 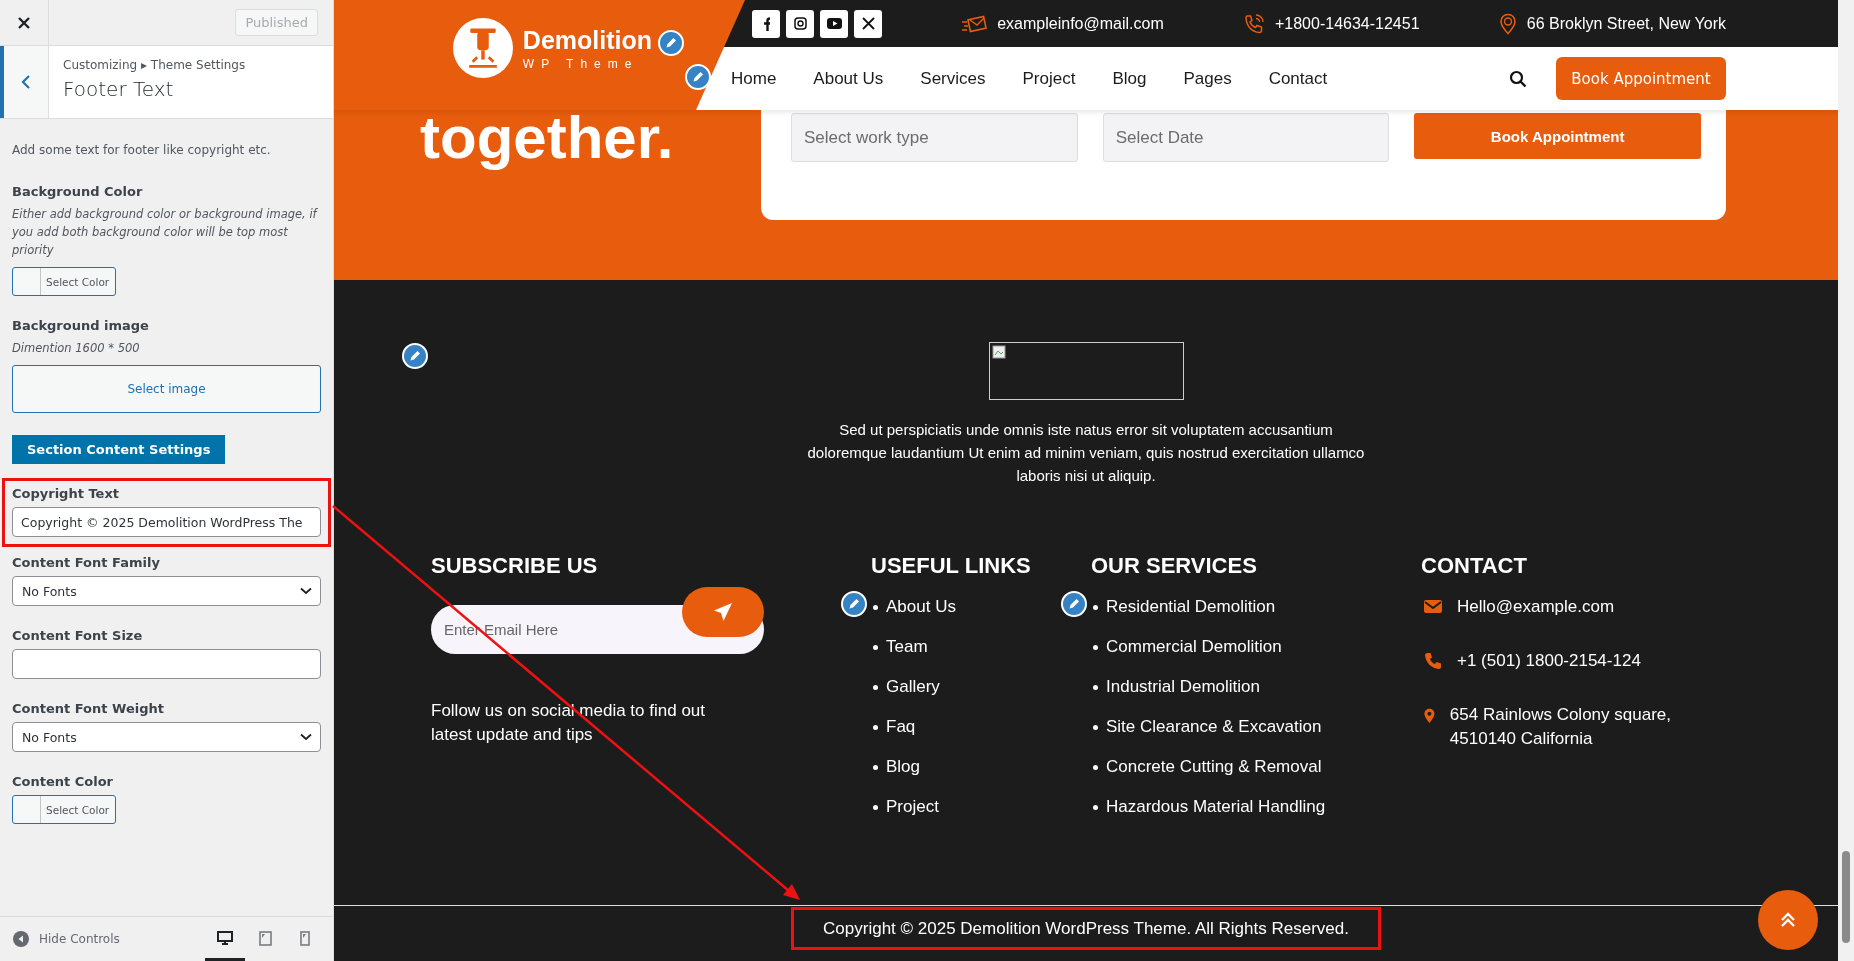 What do you see at coordinates (265, 938) in the screenshot?
I see `tablet-icon` at bounding box center [265, 938].